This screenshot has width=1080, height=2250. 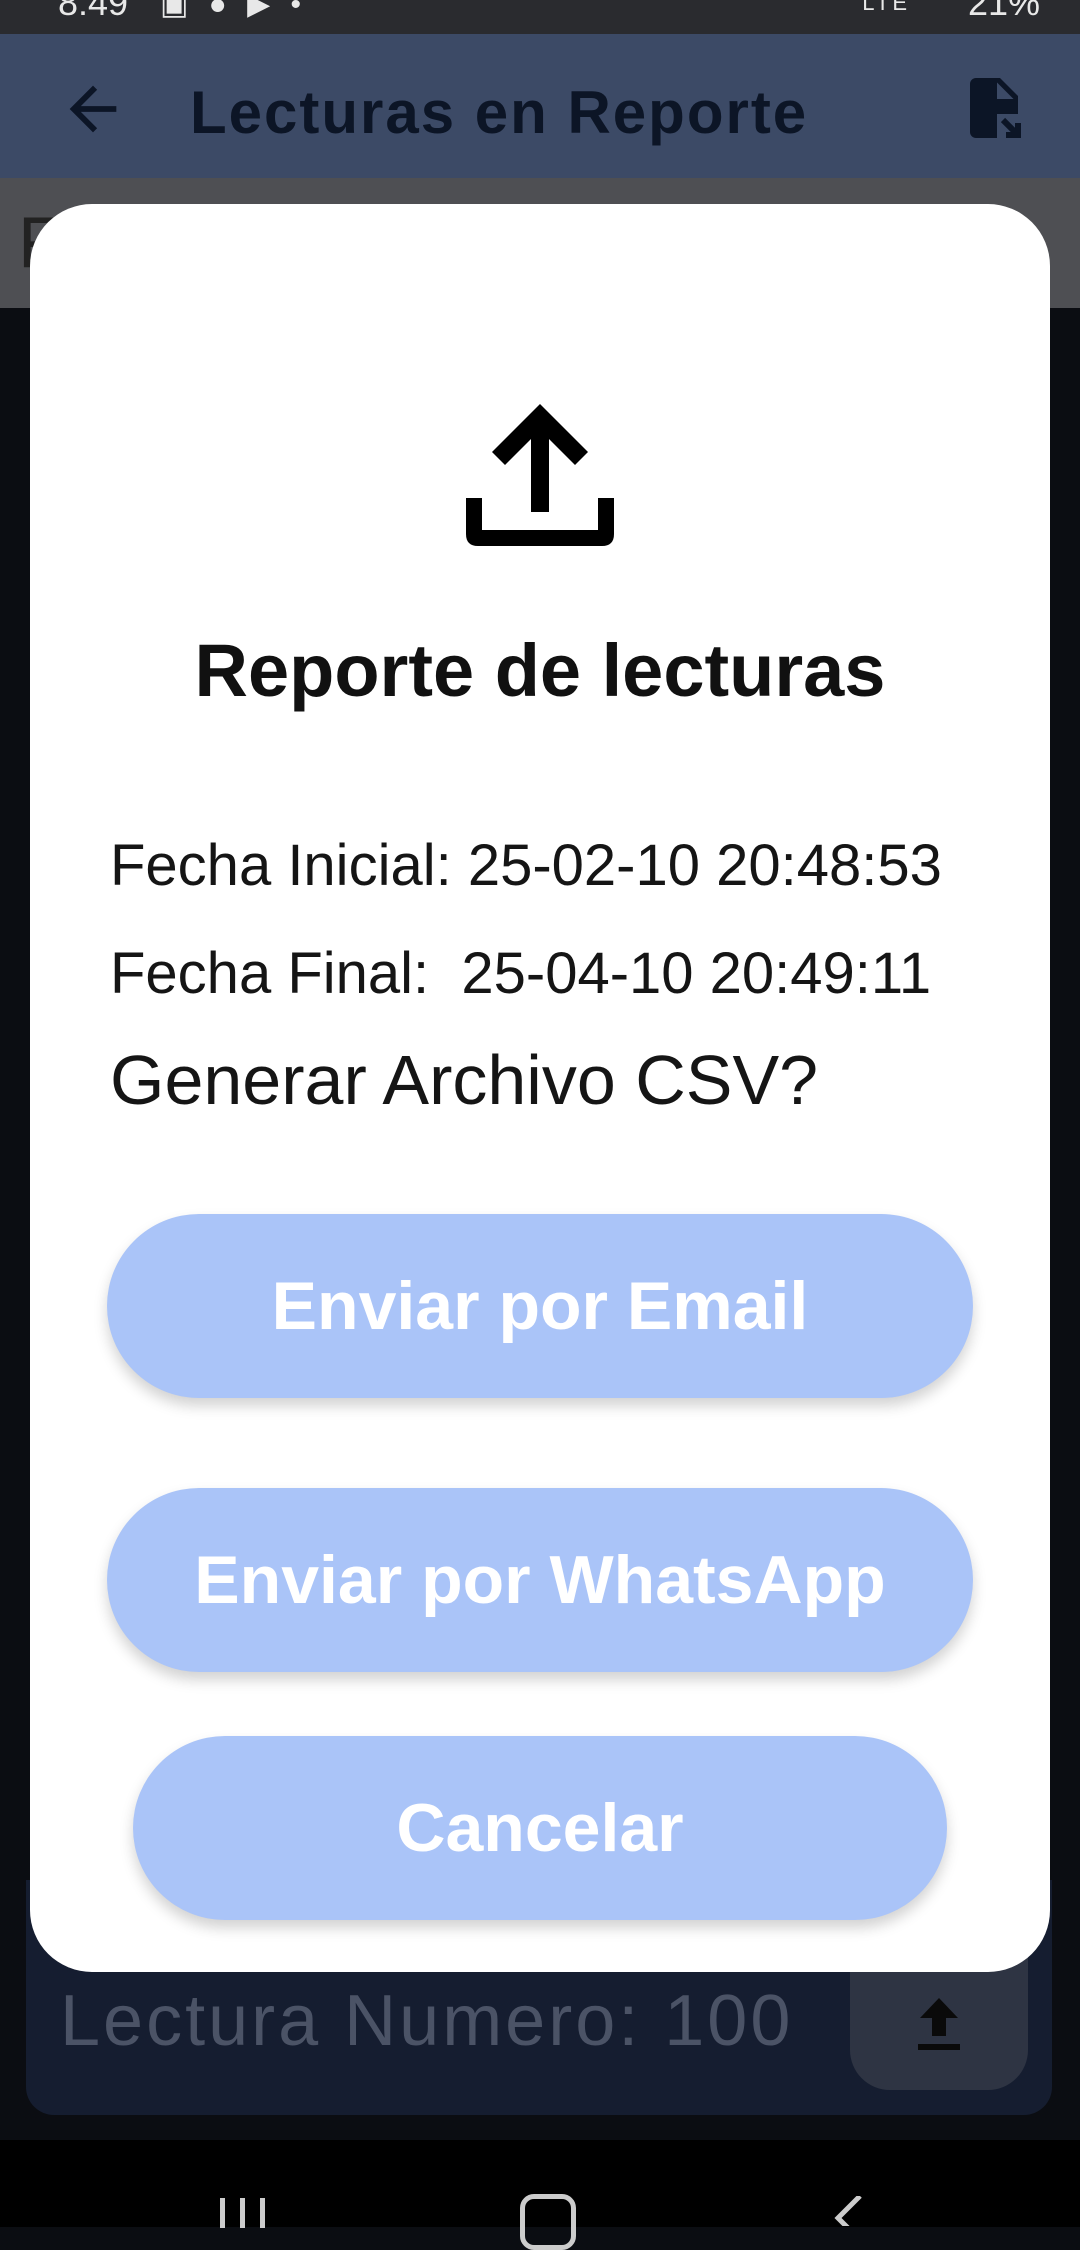 I want to click on upload-icon, so click(x=540, y=475).